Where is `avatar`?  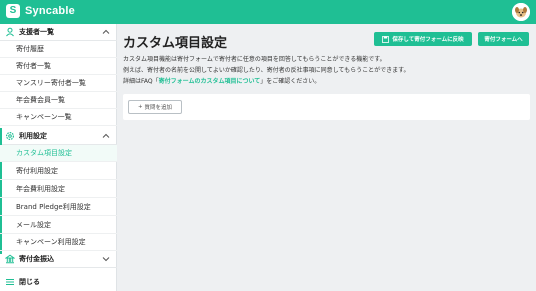 avatar is located at coordinates (521, 12).